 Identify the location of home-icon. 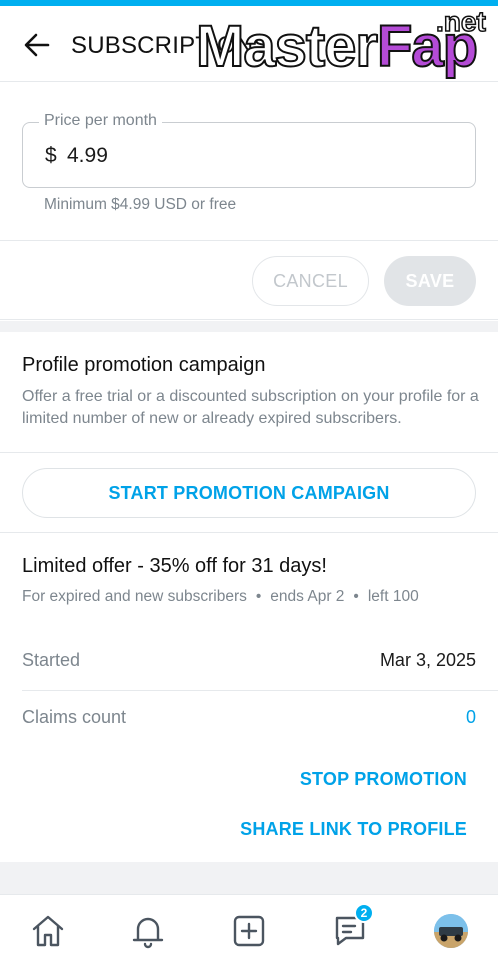
(48, 931).